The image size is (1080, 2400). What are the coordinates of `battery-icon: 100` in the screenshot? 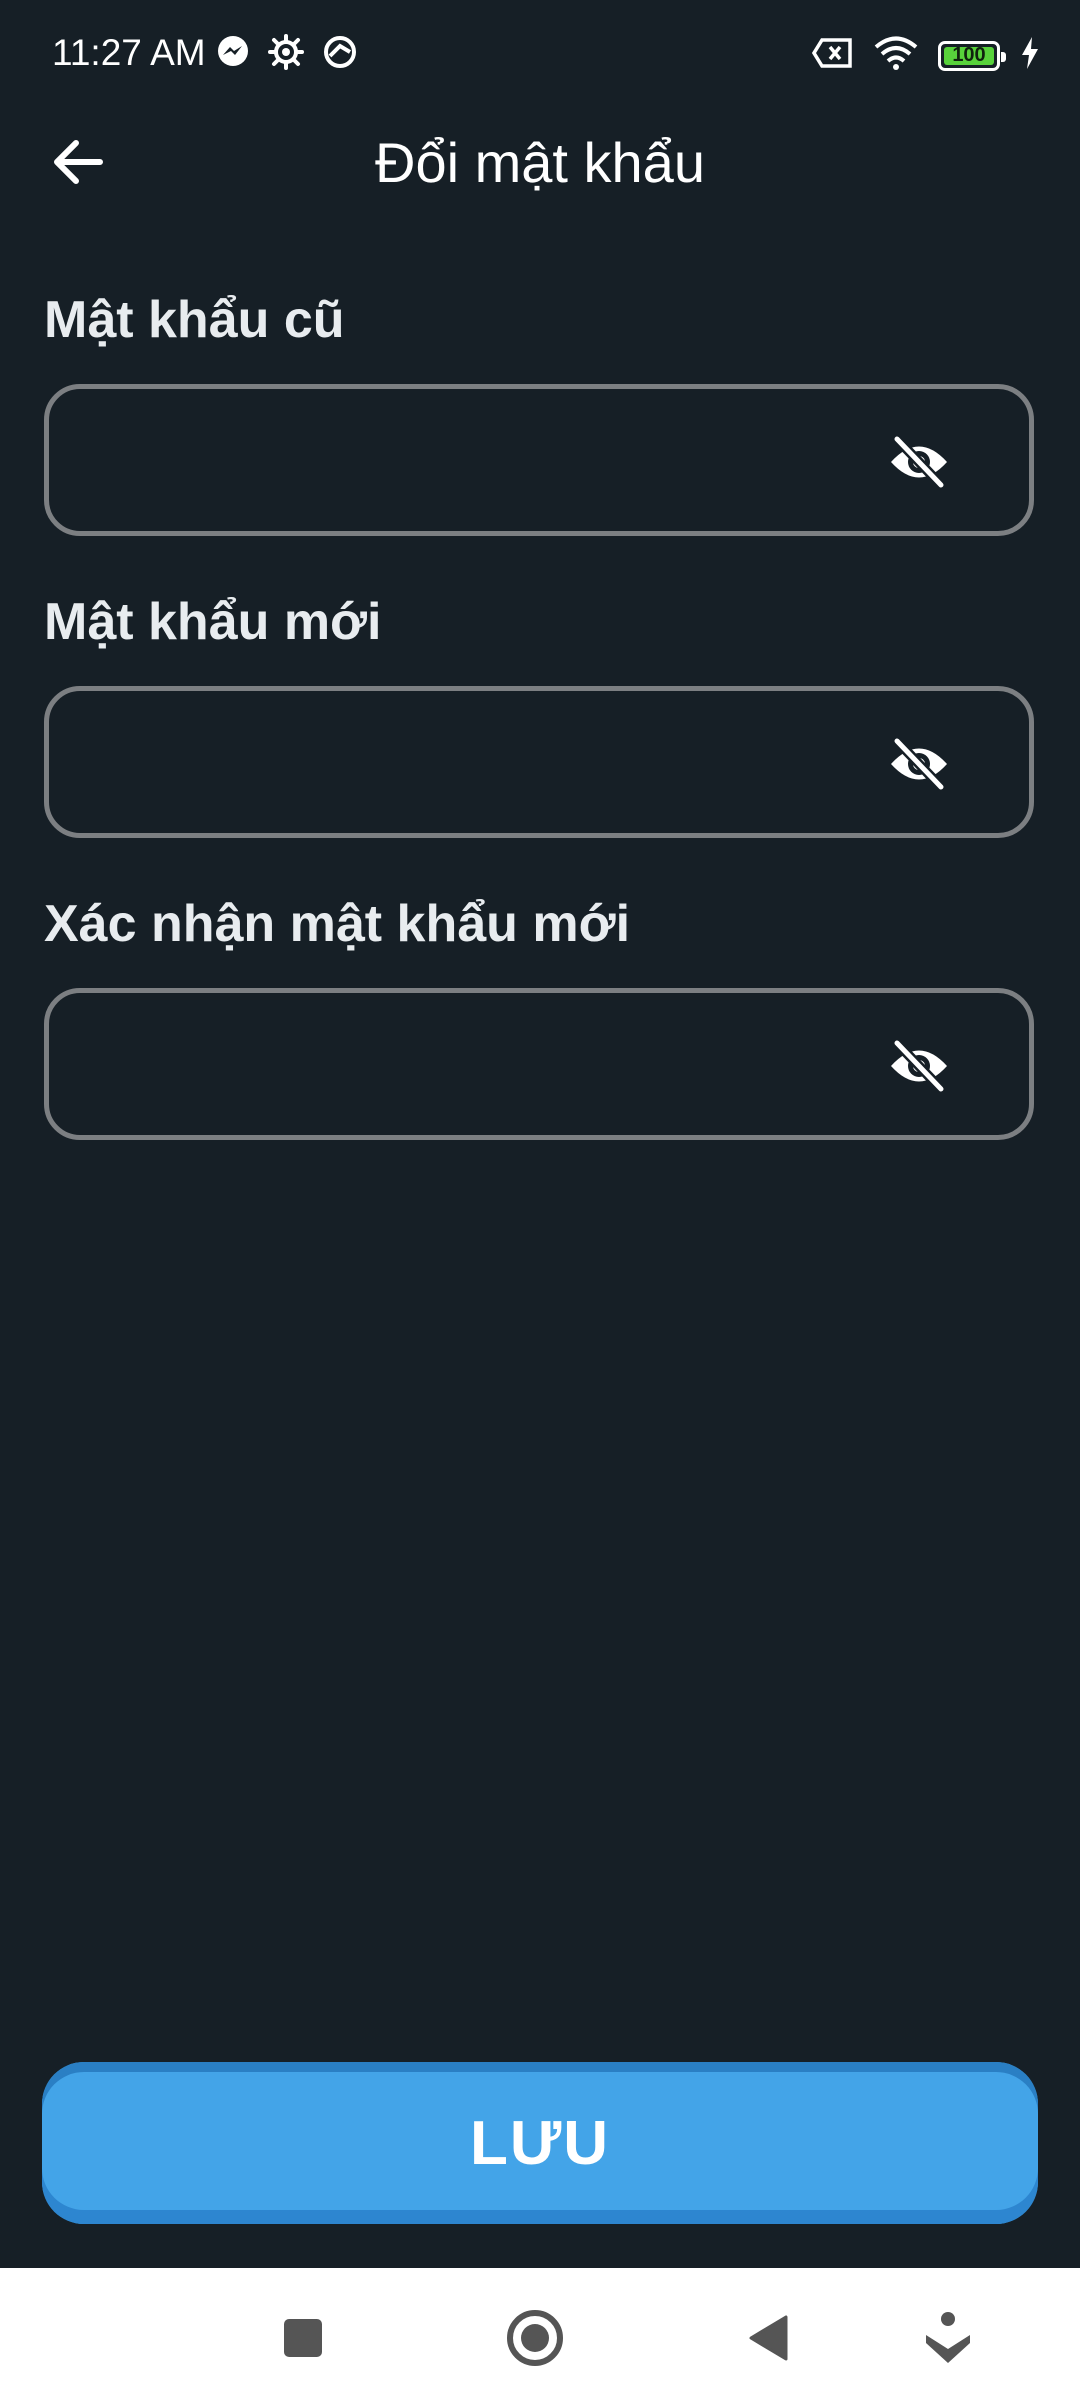 It's located at (972, 55).